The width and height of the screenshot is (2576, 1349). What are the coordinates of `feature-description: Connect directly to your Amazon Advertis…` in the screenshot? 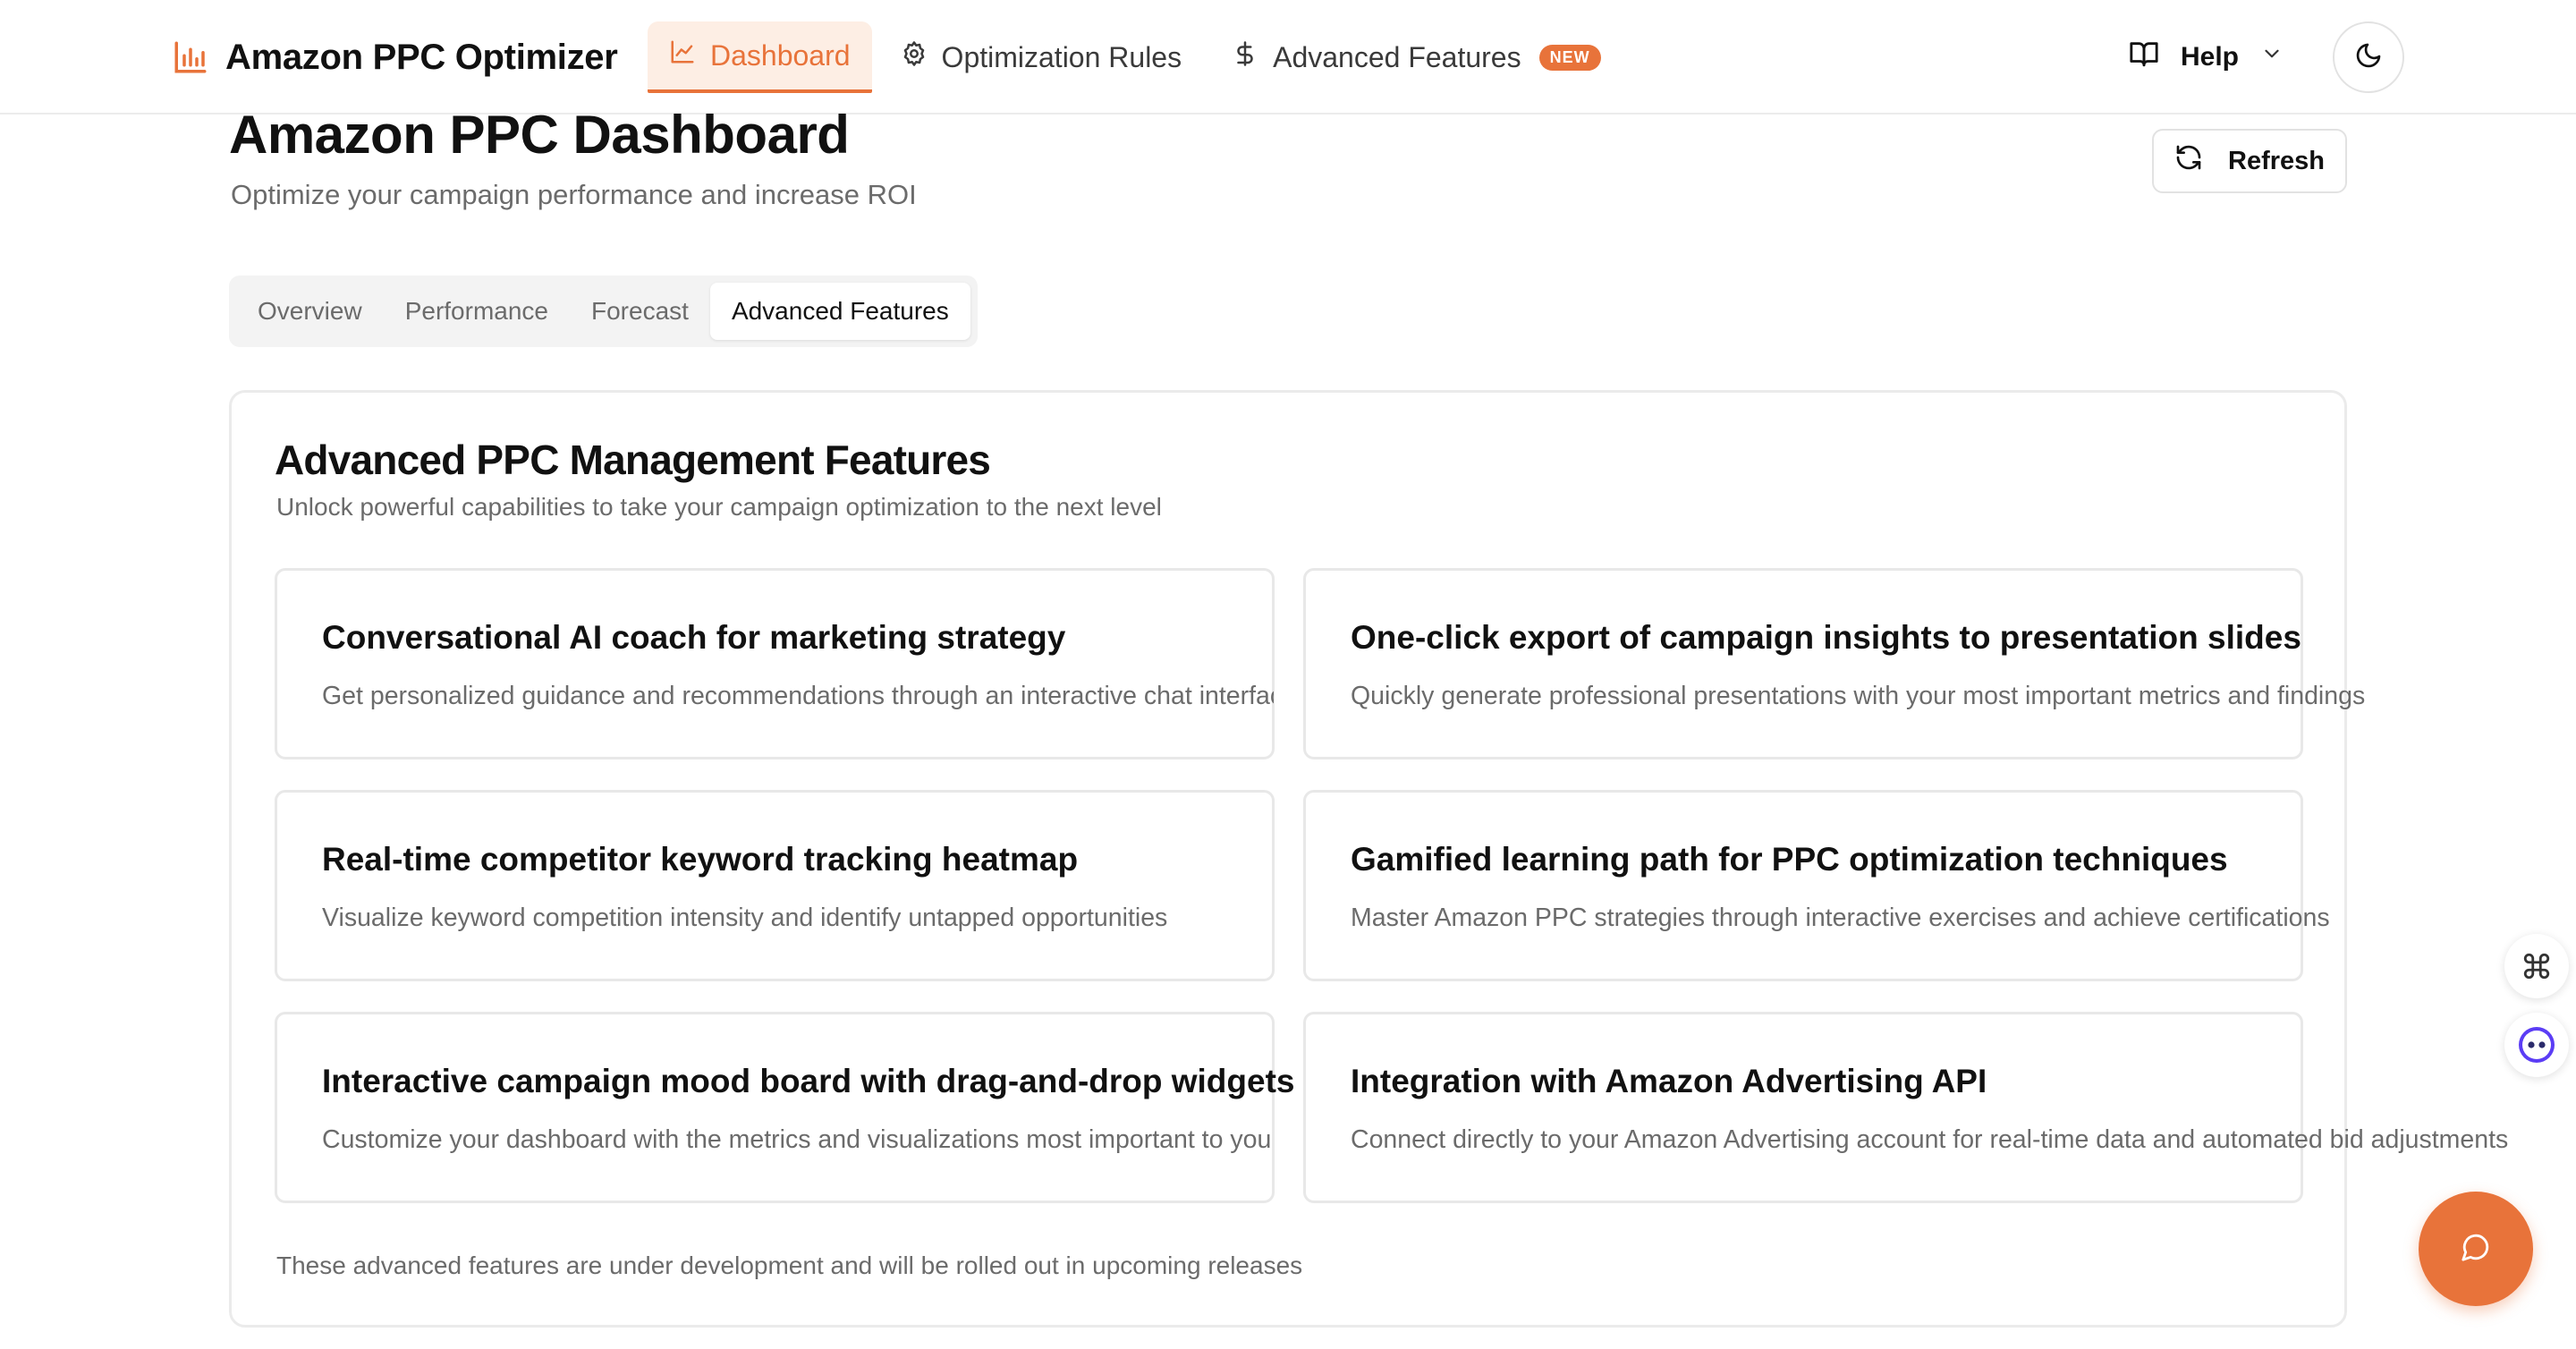 It's located at (1930, 1139).